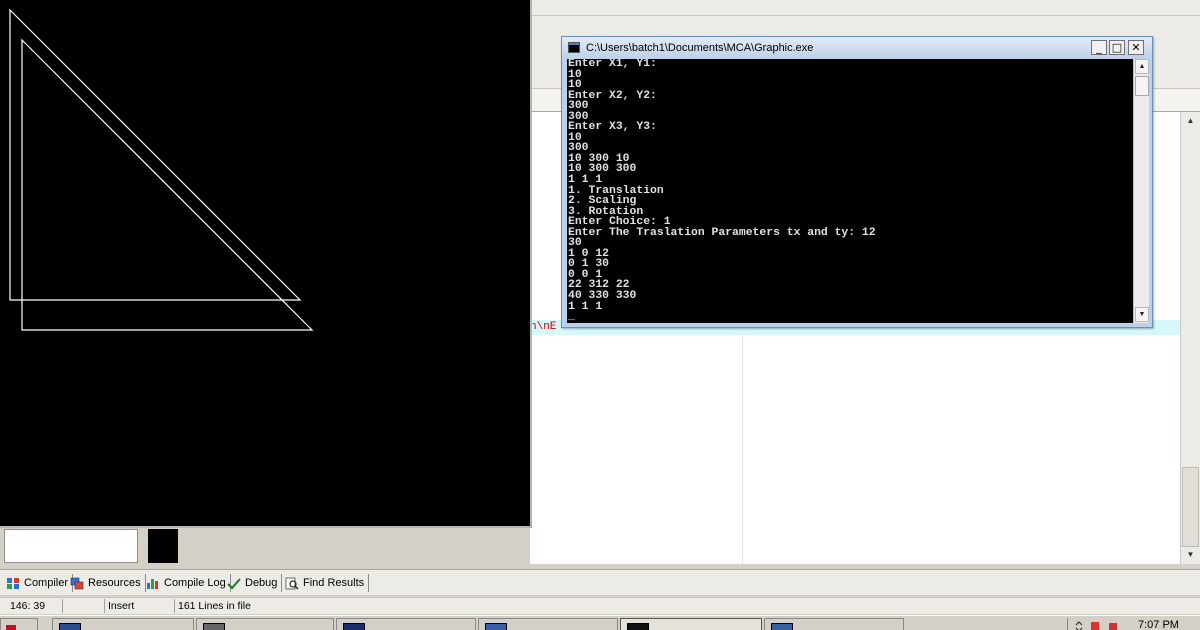  I want to click on project-browser-panel, so click(71, 546).